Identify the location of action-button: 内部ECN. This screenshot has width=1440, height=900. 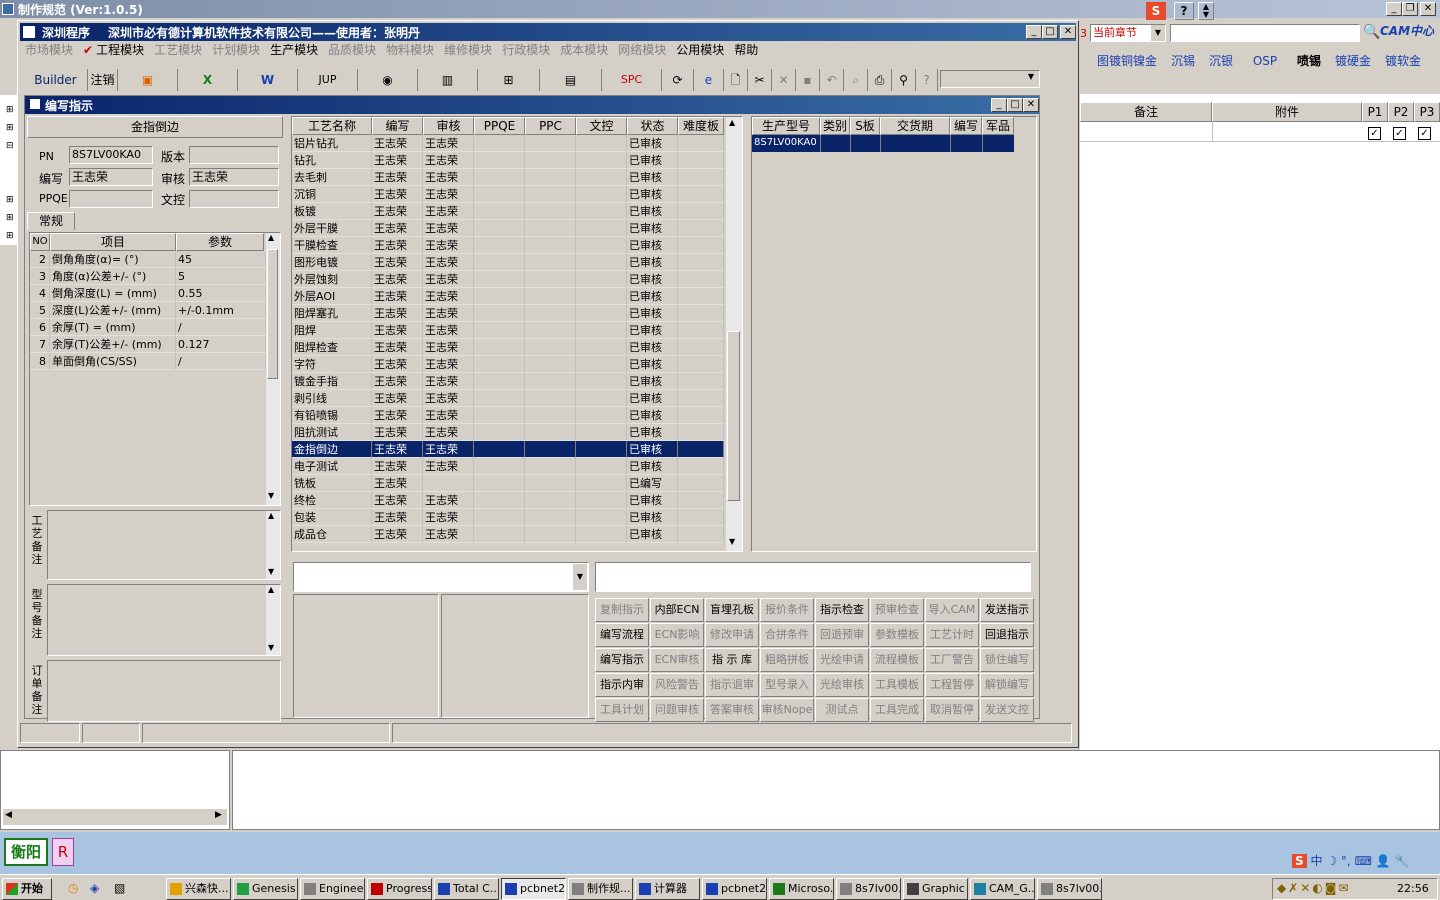
(677, 610).